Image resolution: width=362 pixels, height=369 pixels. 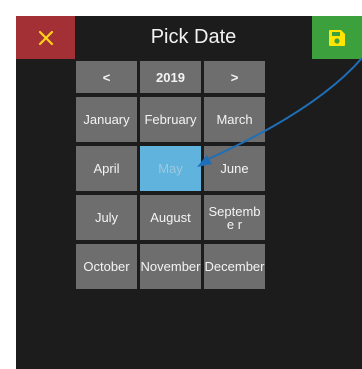 I want to click on page-title: Pick Date, so click(x=193, y=37).